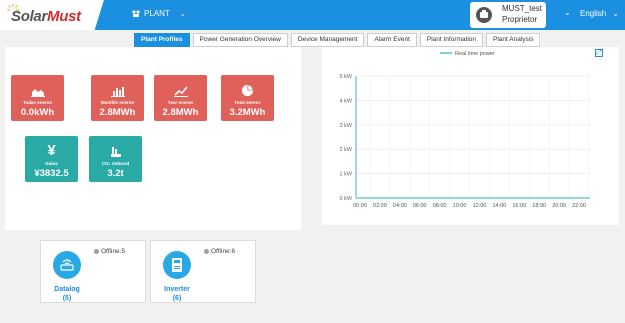 This screenshot has width=625, height=323. I want to click on x-tick-label: 12:00, so click(480, 206).